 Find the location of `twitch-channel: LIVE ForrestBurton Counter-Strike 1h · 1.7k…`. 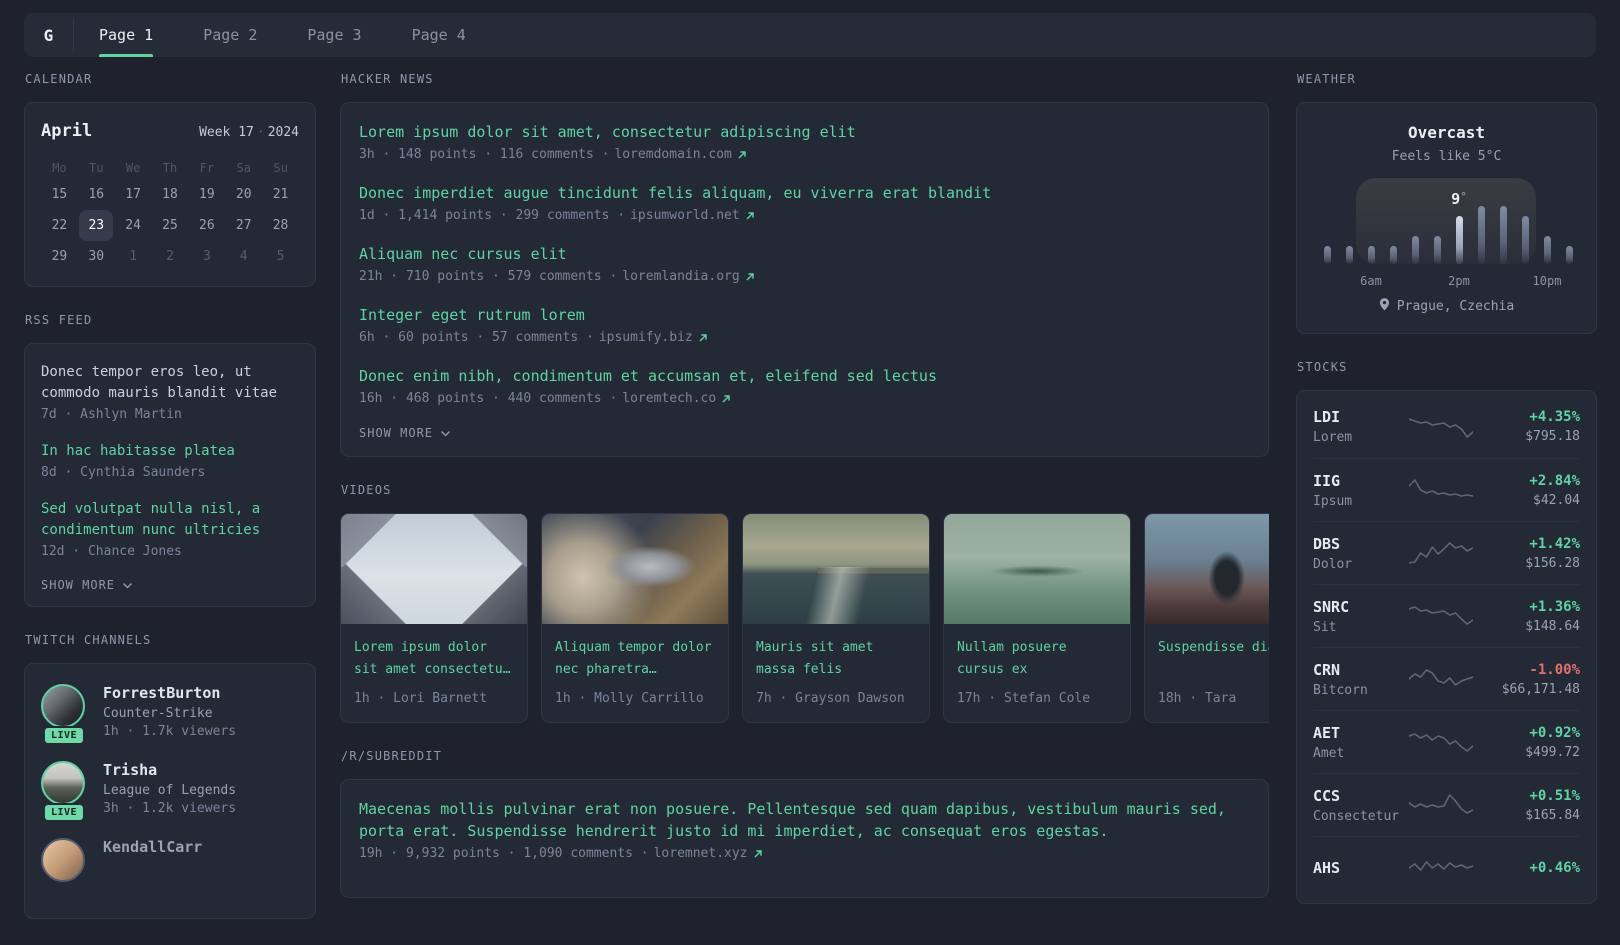

twitch-channel: LIVE ForrestBurton Counter-Strike 1h · 1.7k… is located at coordinates (170, 714).